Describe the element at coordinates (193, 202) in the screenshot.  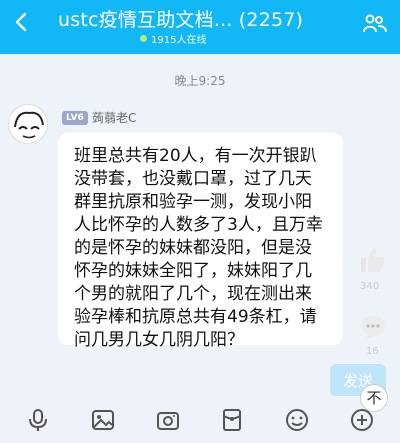
I see `message-line: 群里抗原和验孕一测，发现小阳` at that location.